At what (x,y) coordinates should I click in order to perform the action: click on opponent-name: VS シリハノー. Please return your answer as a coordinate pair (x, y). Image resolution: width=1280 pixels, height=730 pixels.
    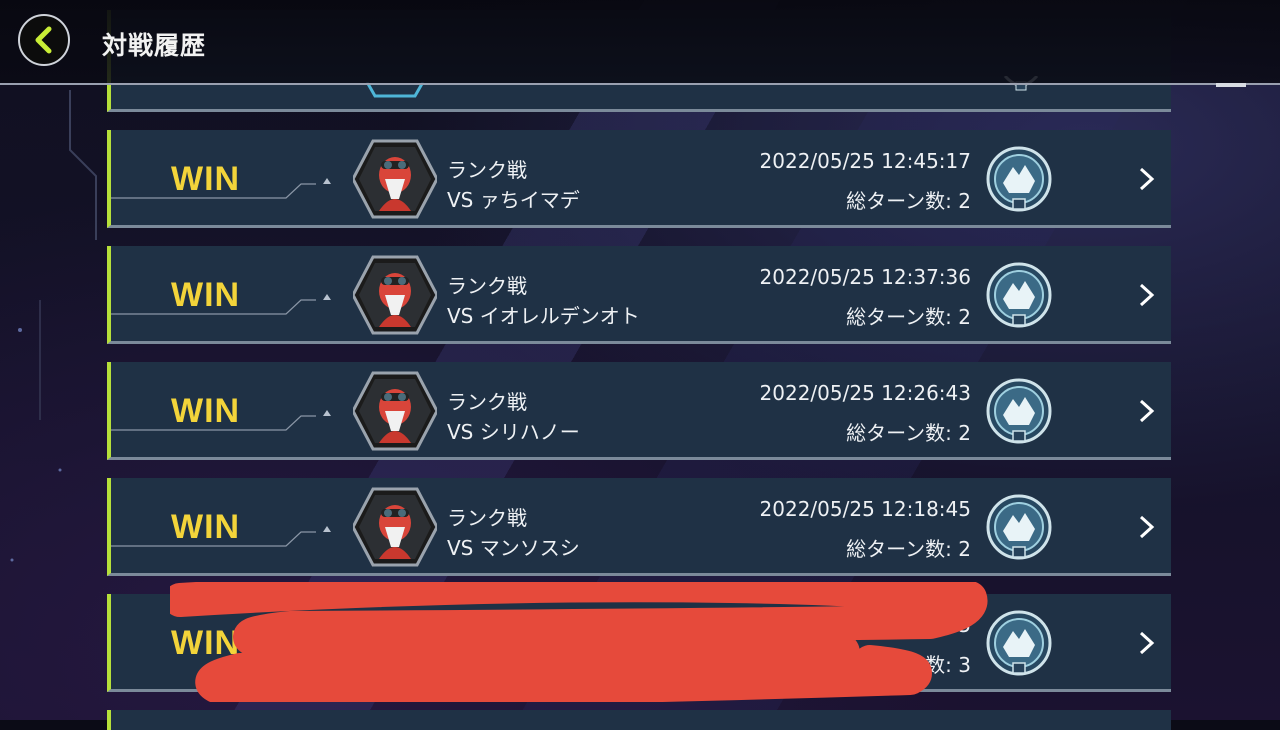
    Looking at the image, I should click on (513, 432).